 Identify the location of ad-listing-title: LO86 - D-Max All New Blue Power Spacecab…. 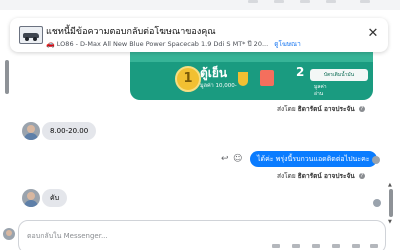
(162, 44).